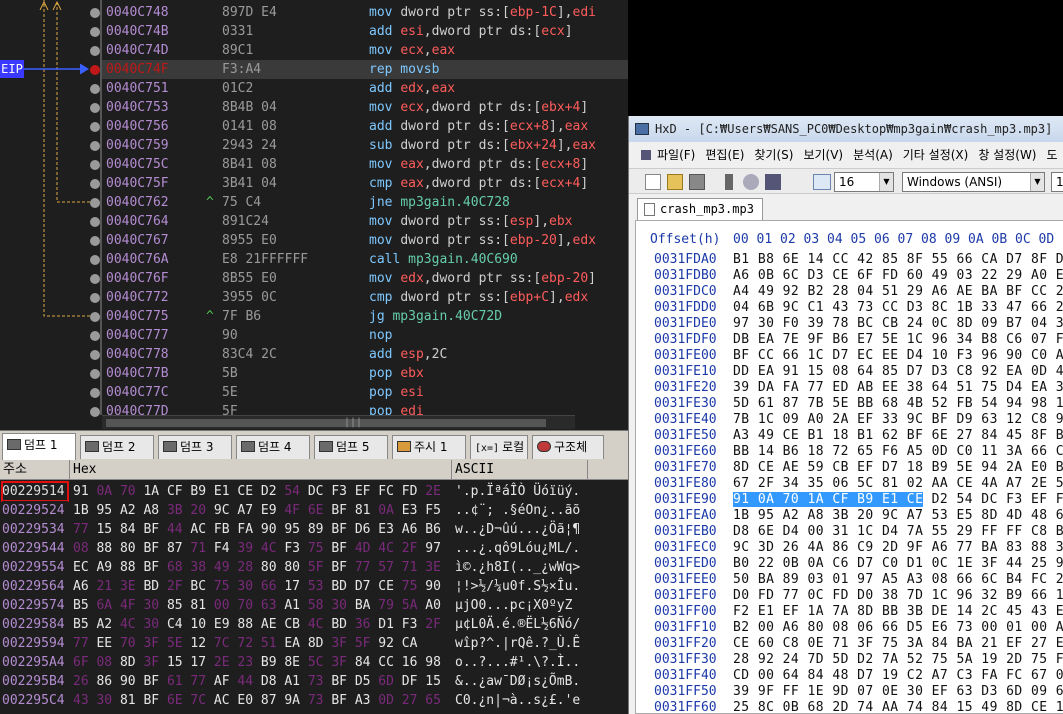  What do you see at coordinates (326, 423) in the screenshot?
I see `scrollbar-thumb` at bounding box center [326, 423].